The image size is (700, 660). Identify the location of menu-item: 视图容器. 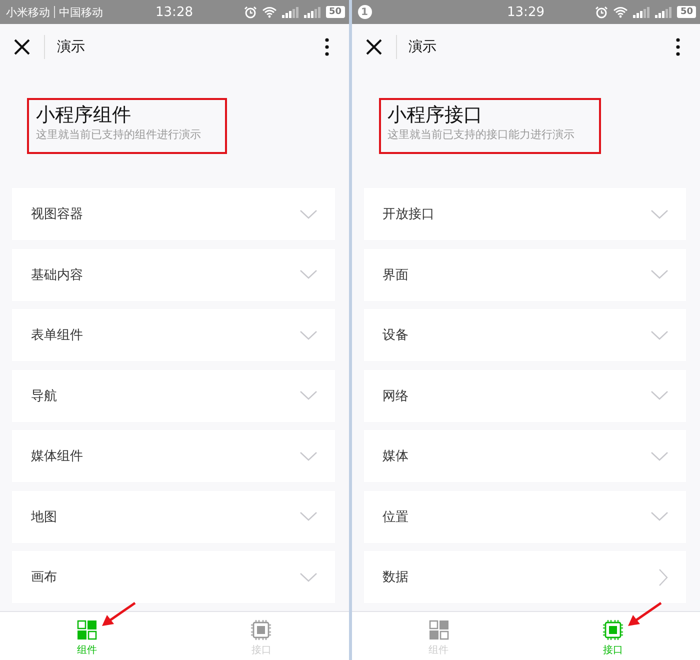
(173, 214).